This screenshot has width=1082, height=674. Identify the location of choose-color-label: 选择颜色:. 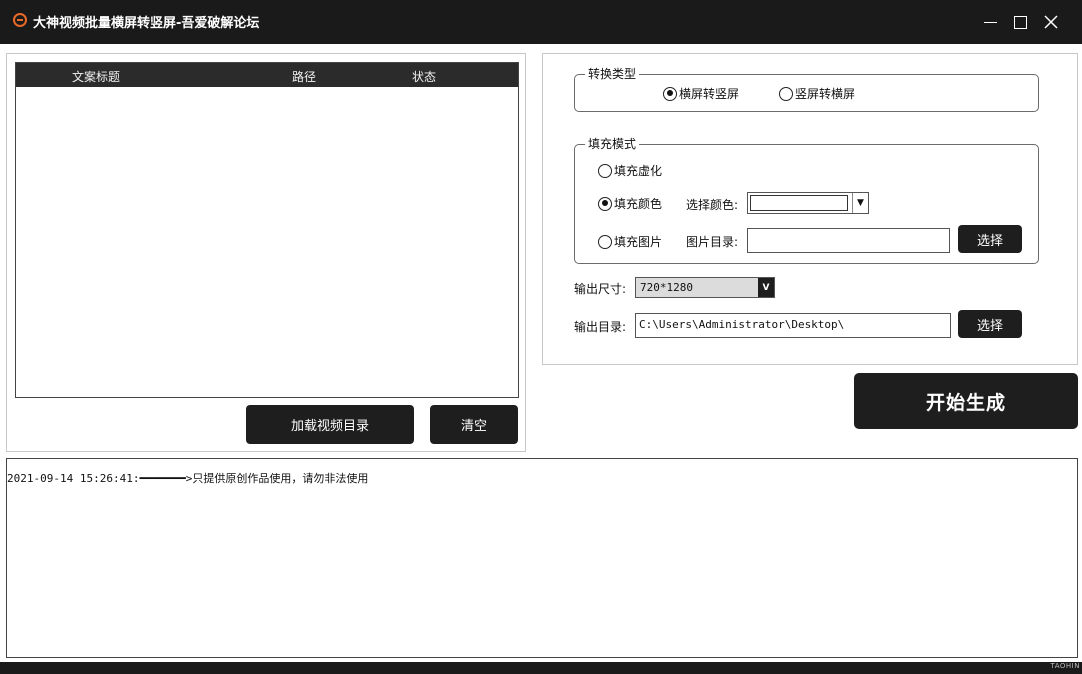
(712, 205).